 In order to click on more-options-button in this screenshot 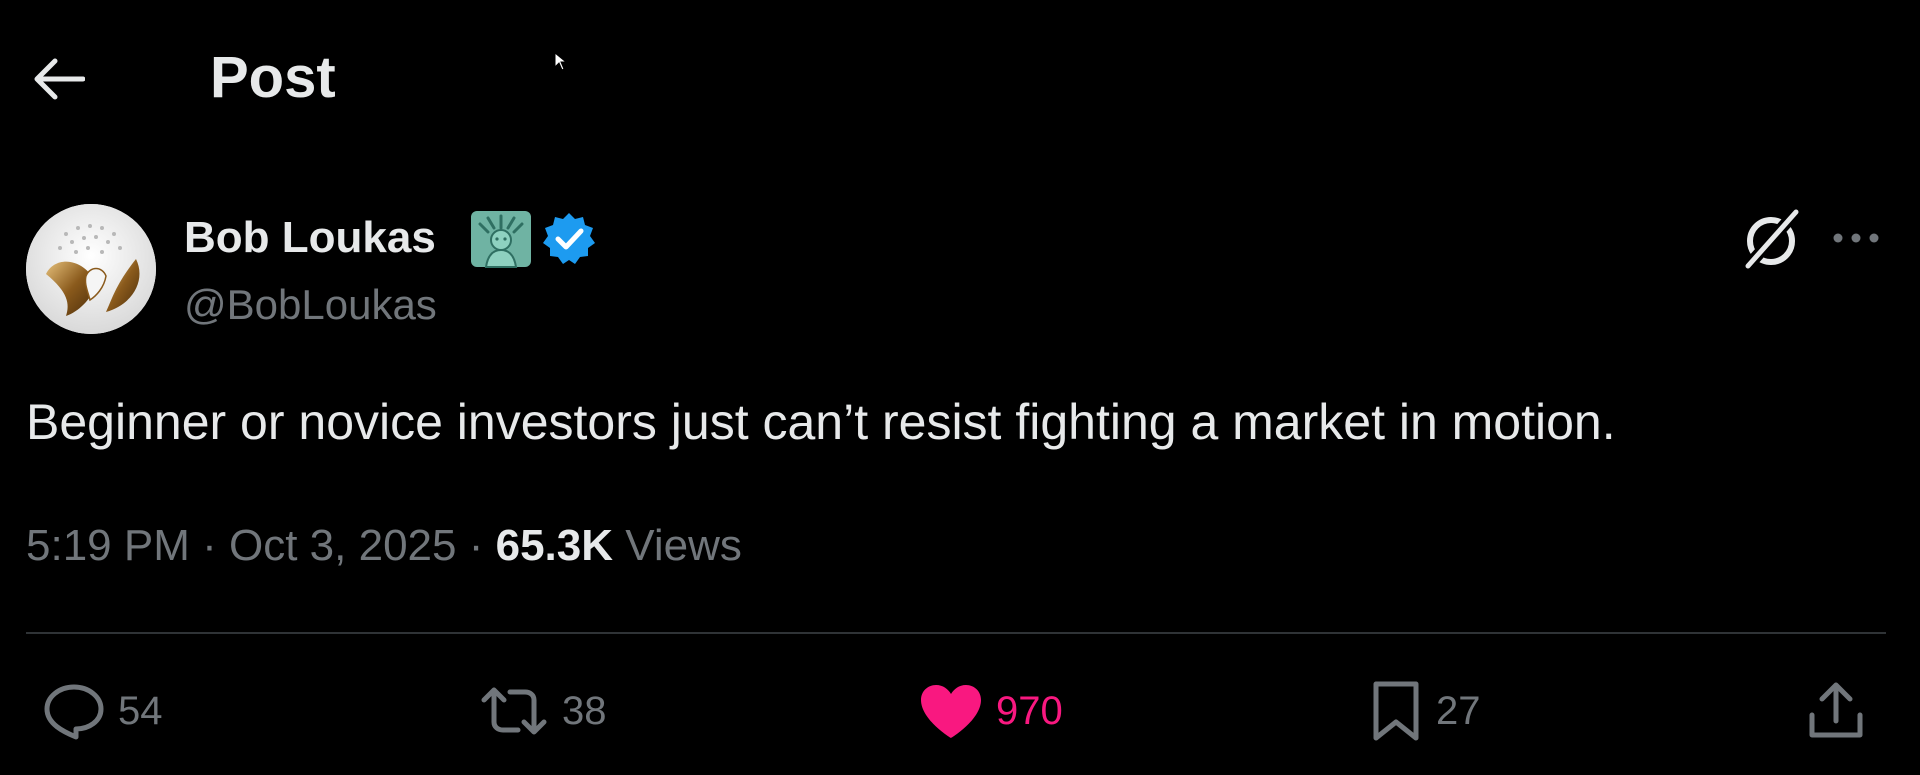, I will do `click(1856, 238)`.